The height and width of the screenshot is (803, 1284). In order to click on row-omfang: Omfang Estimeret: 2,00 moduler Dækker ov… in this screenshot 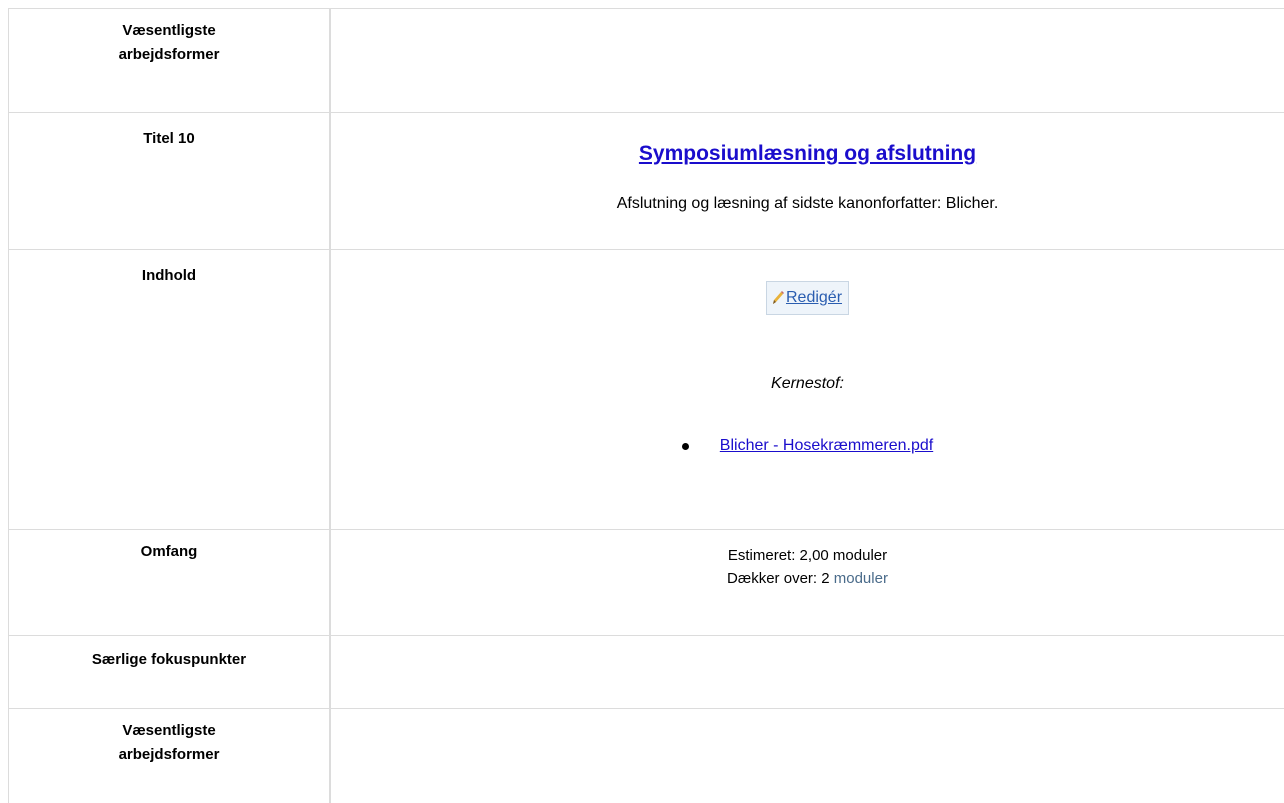, I will do `click(646, 583)`.